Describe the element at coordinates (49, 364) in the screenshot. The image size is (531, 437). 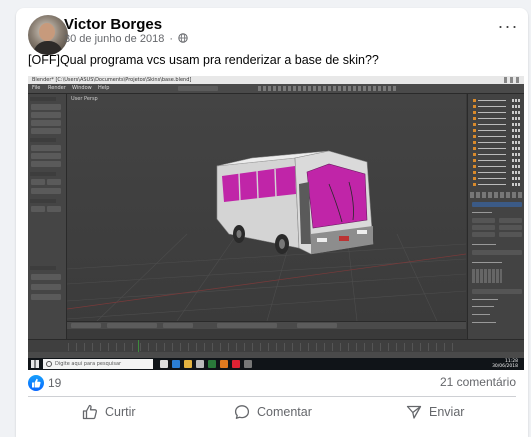
I see `search-icon` at that location.